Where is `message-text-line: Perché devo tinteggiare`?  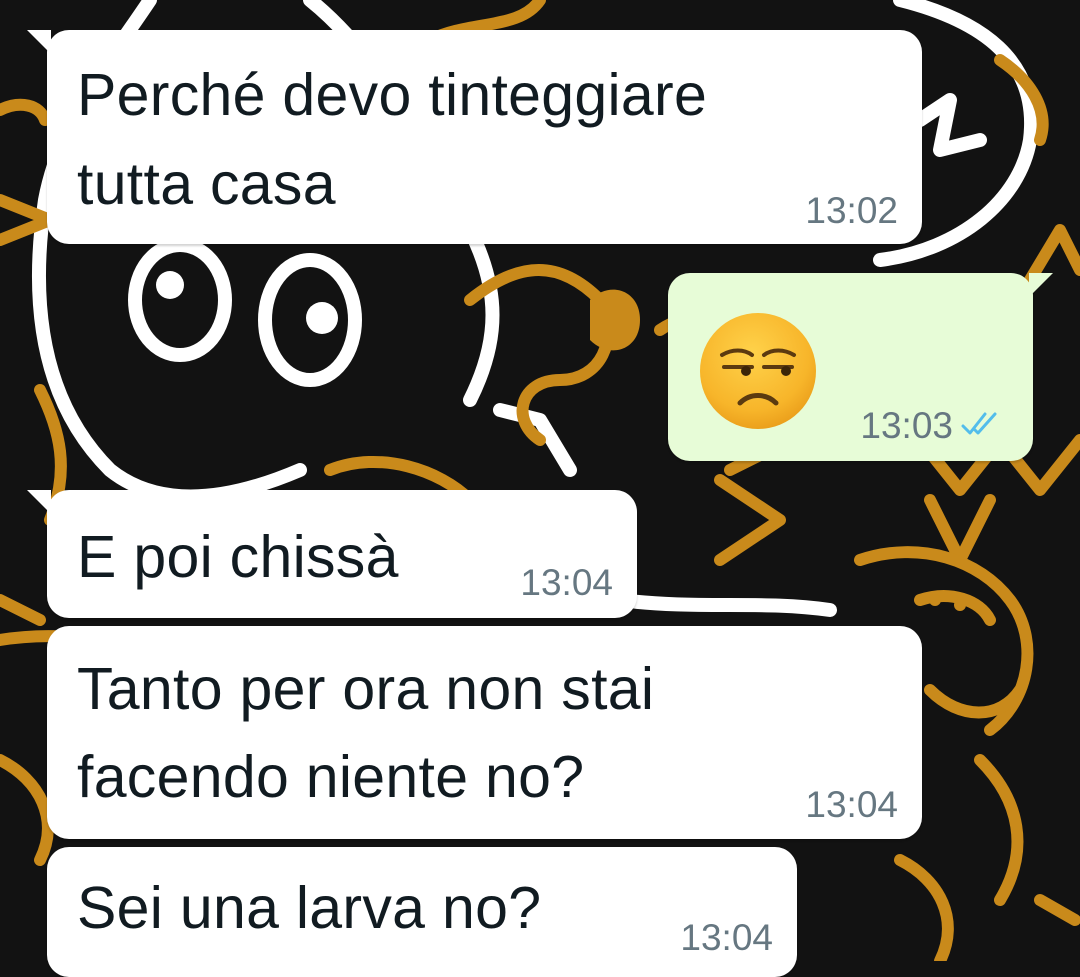 message-text-line: Perché devo tinteggiare is located at coordinates (392, 95).